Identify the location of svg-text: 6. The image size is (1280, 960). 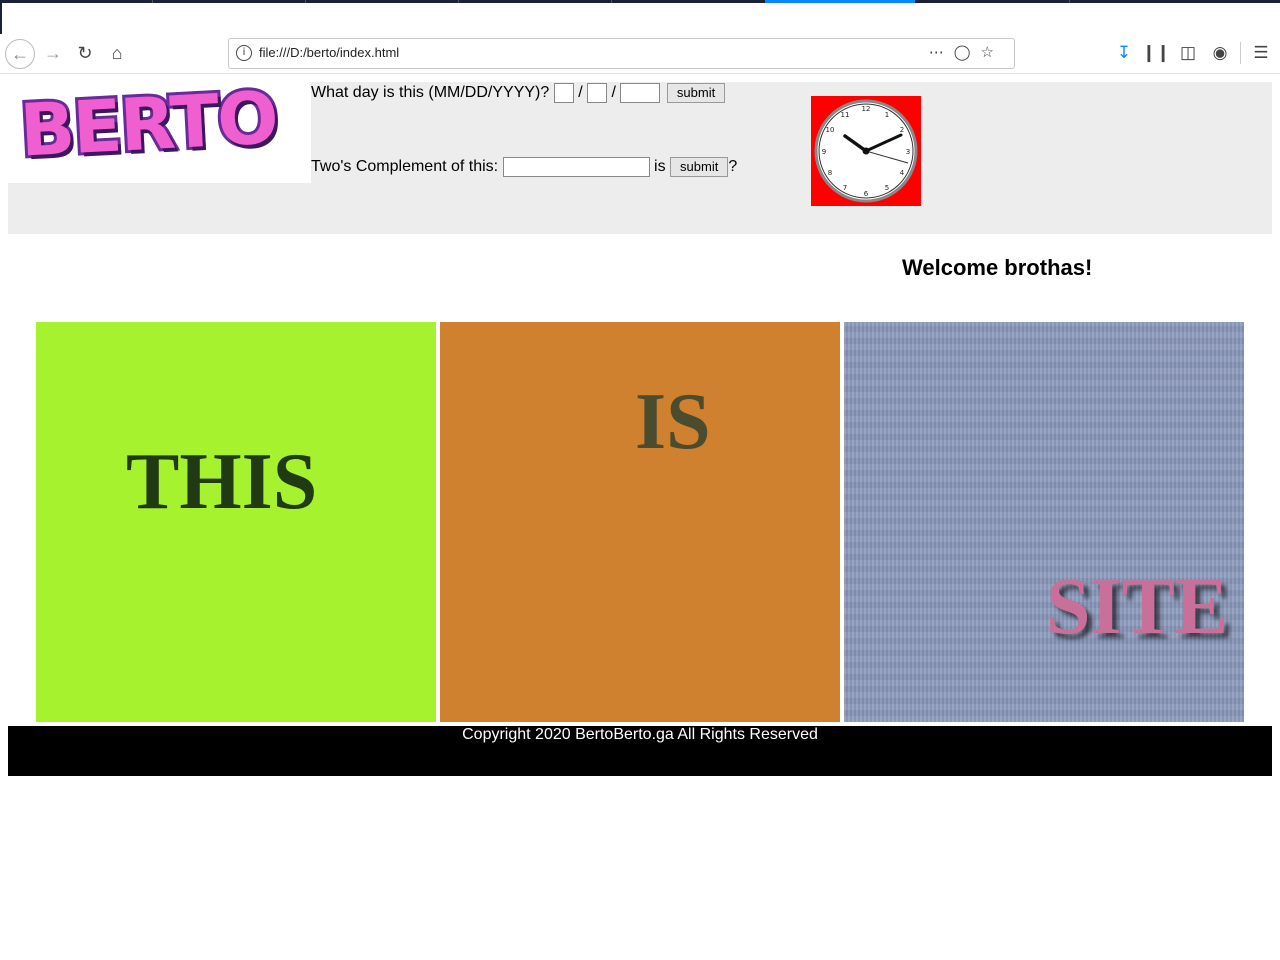
(866, 194).